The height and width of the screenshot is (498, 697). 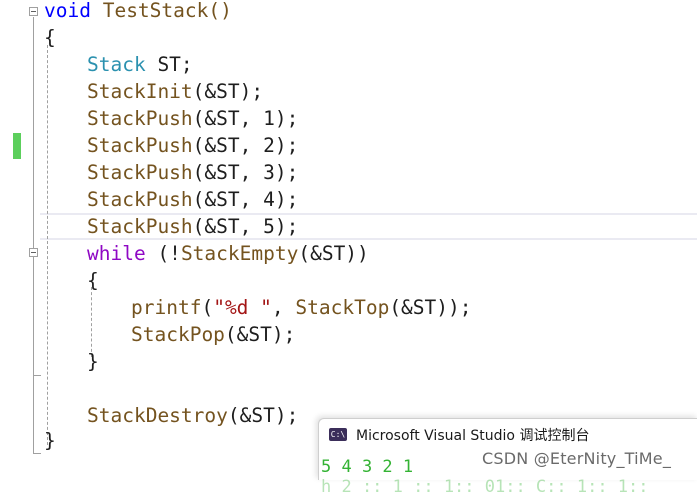 I want to click on code-text: (&ST, 2);, so click(x=245, y=145).